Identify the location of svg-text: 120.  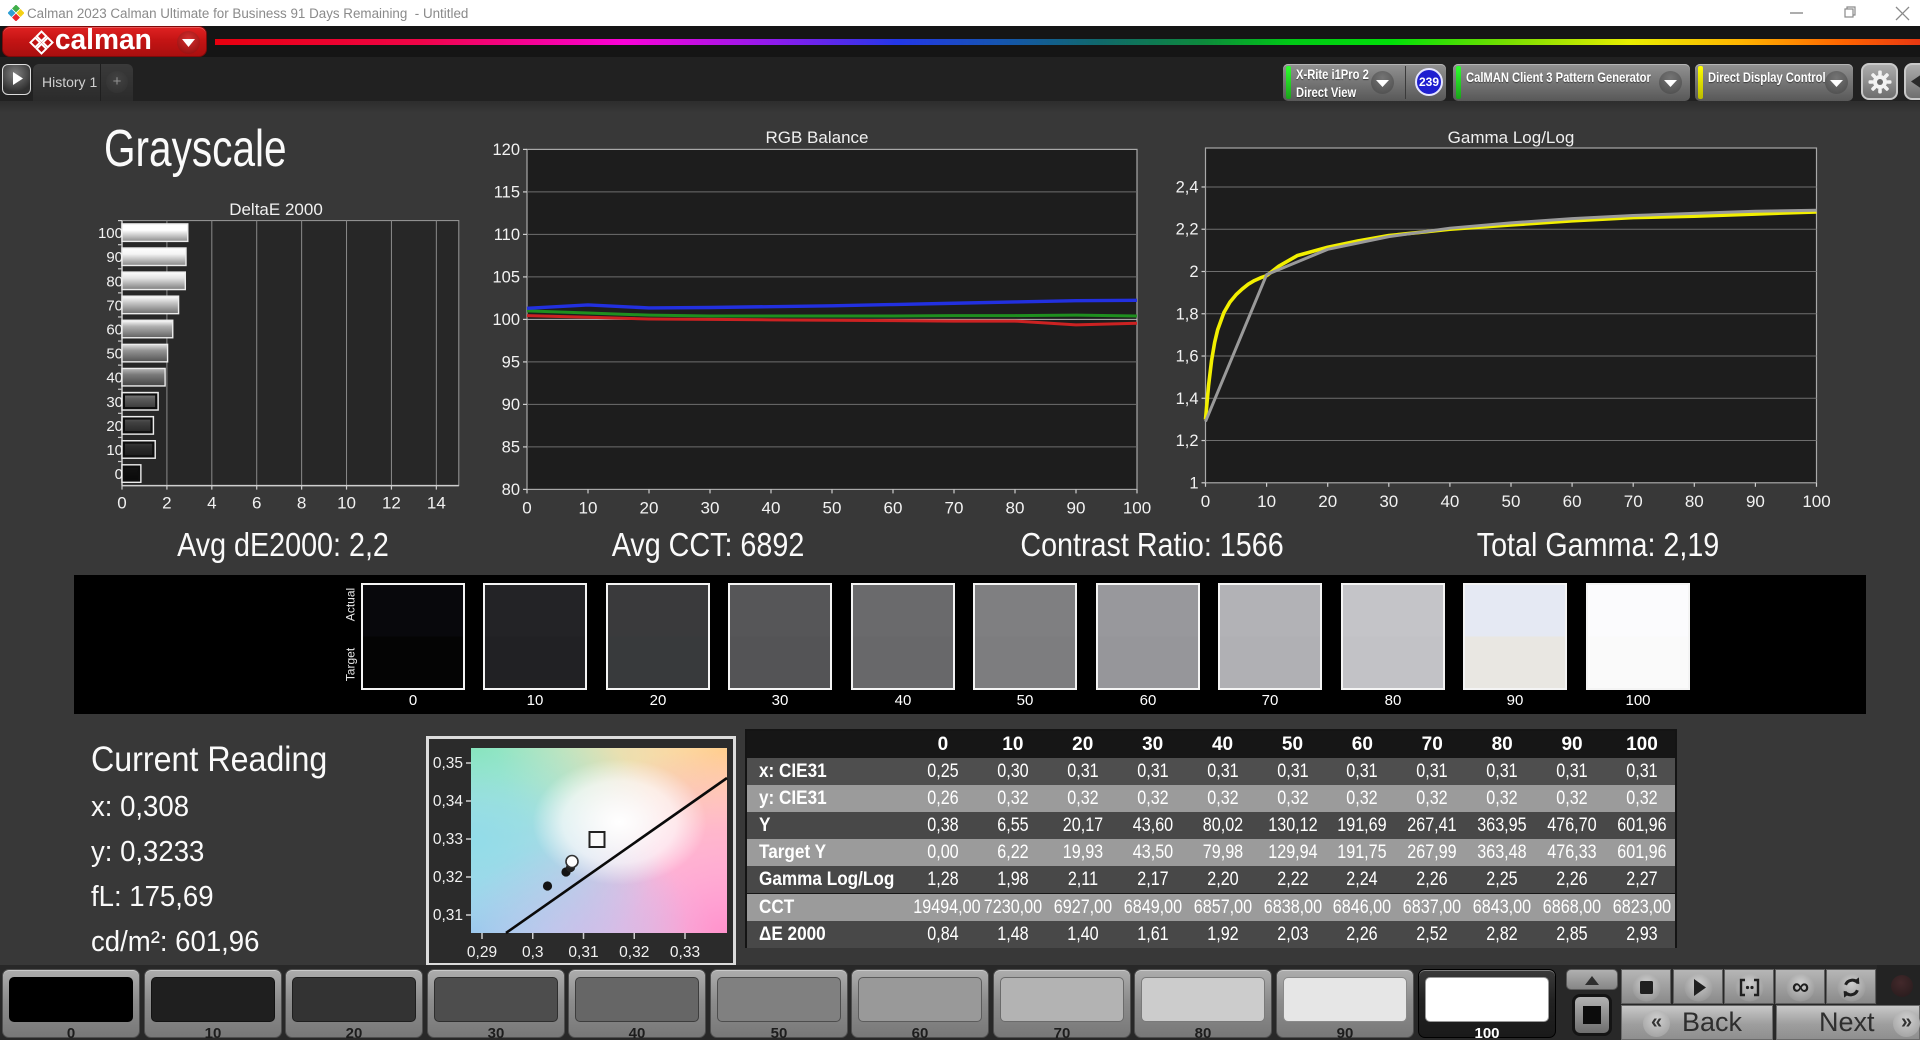
(506, 150).